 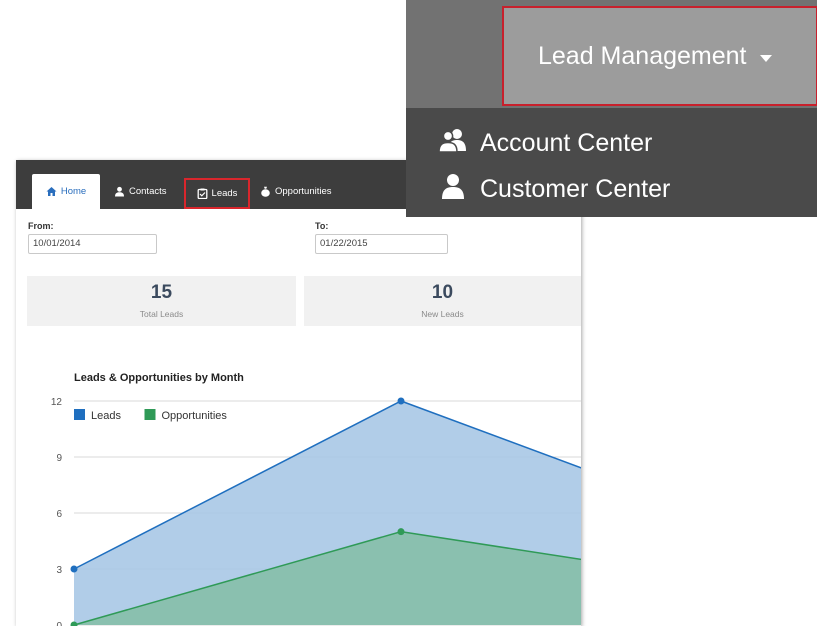 What do you see at coordinates (265, 191) in the screenshot?
I see `money-bag-icon` at bounding box center [265, 191].